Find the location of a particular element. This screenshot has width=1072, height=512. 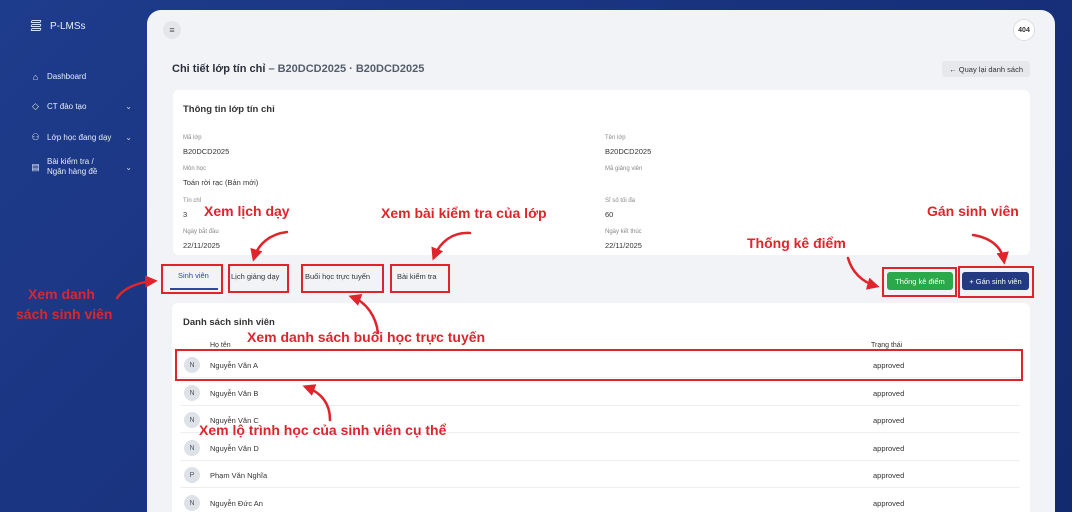

avatar: P is located at coordinates (192, 475).